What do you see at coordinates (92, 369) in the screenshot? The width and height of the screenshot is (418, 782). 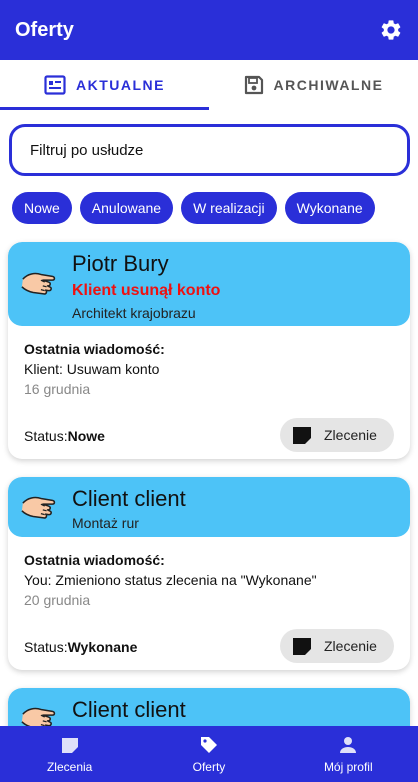 I see `last-message: Klient: Usuwam konto` at bounding box center [92, 369].